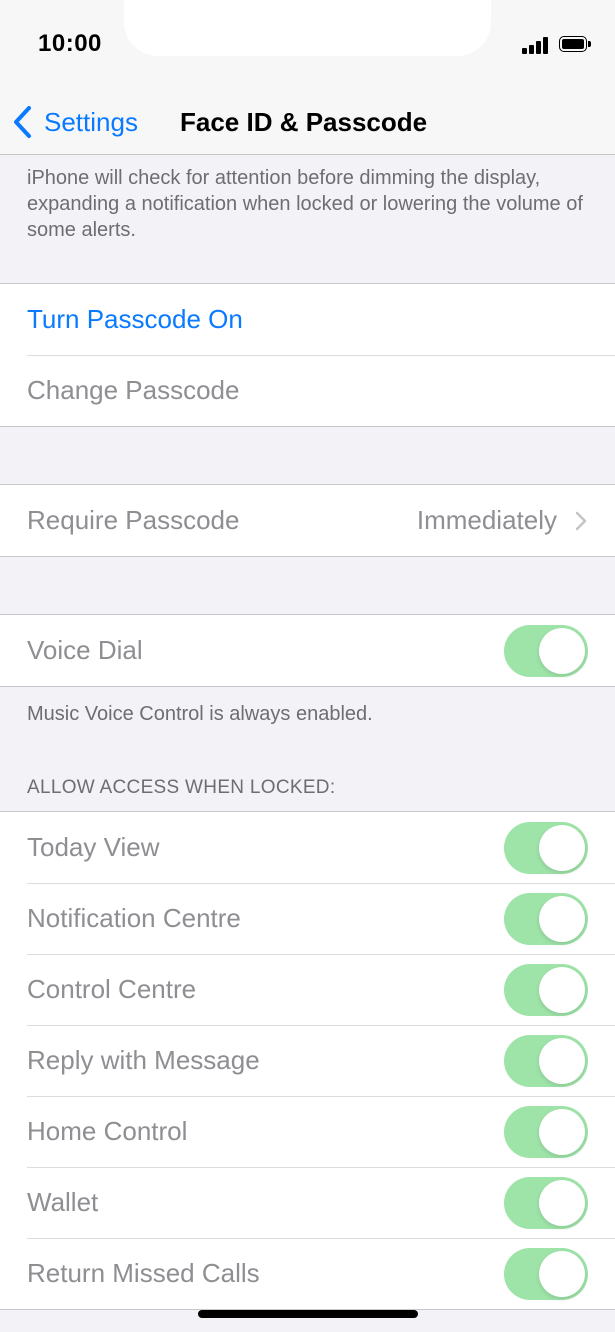 The height and width of the screenshot is (1332, 615). Describe the element at coordinates (581, 521) in the screenshot. I see `chevron-right-icon` at that location.